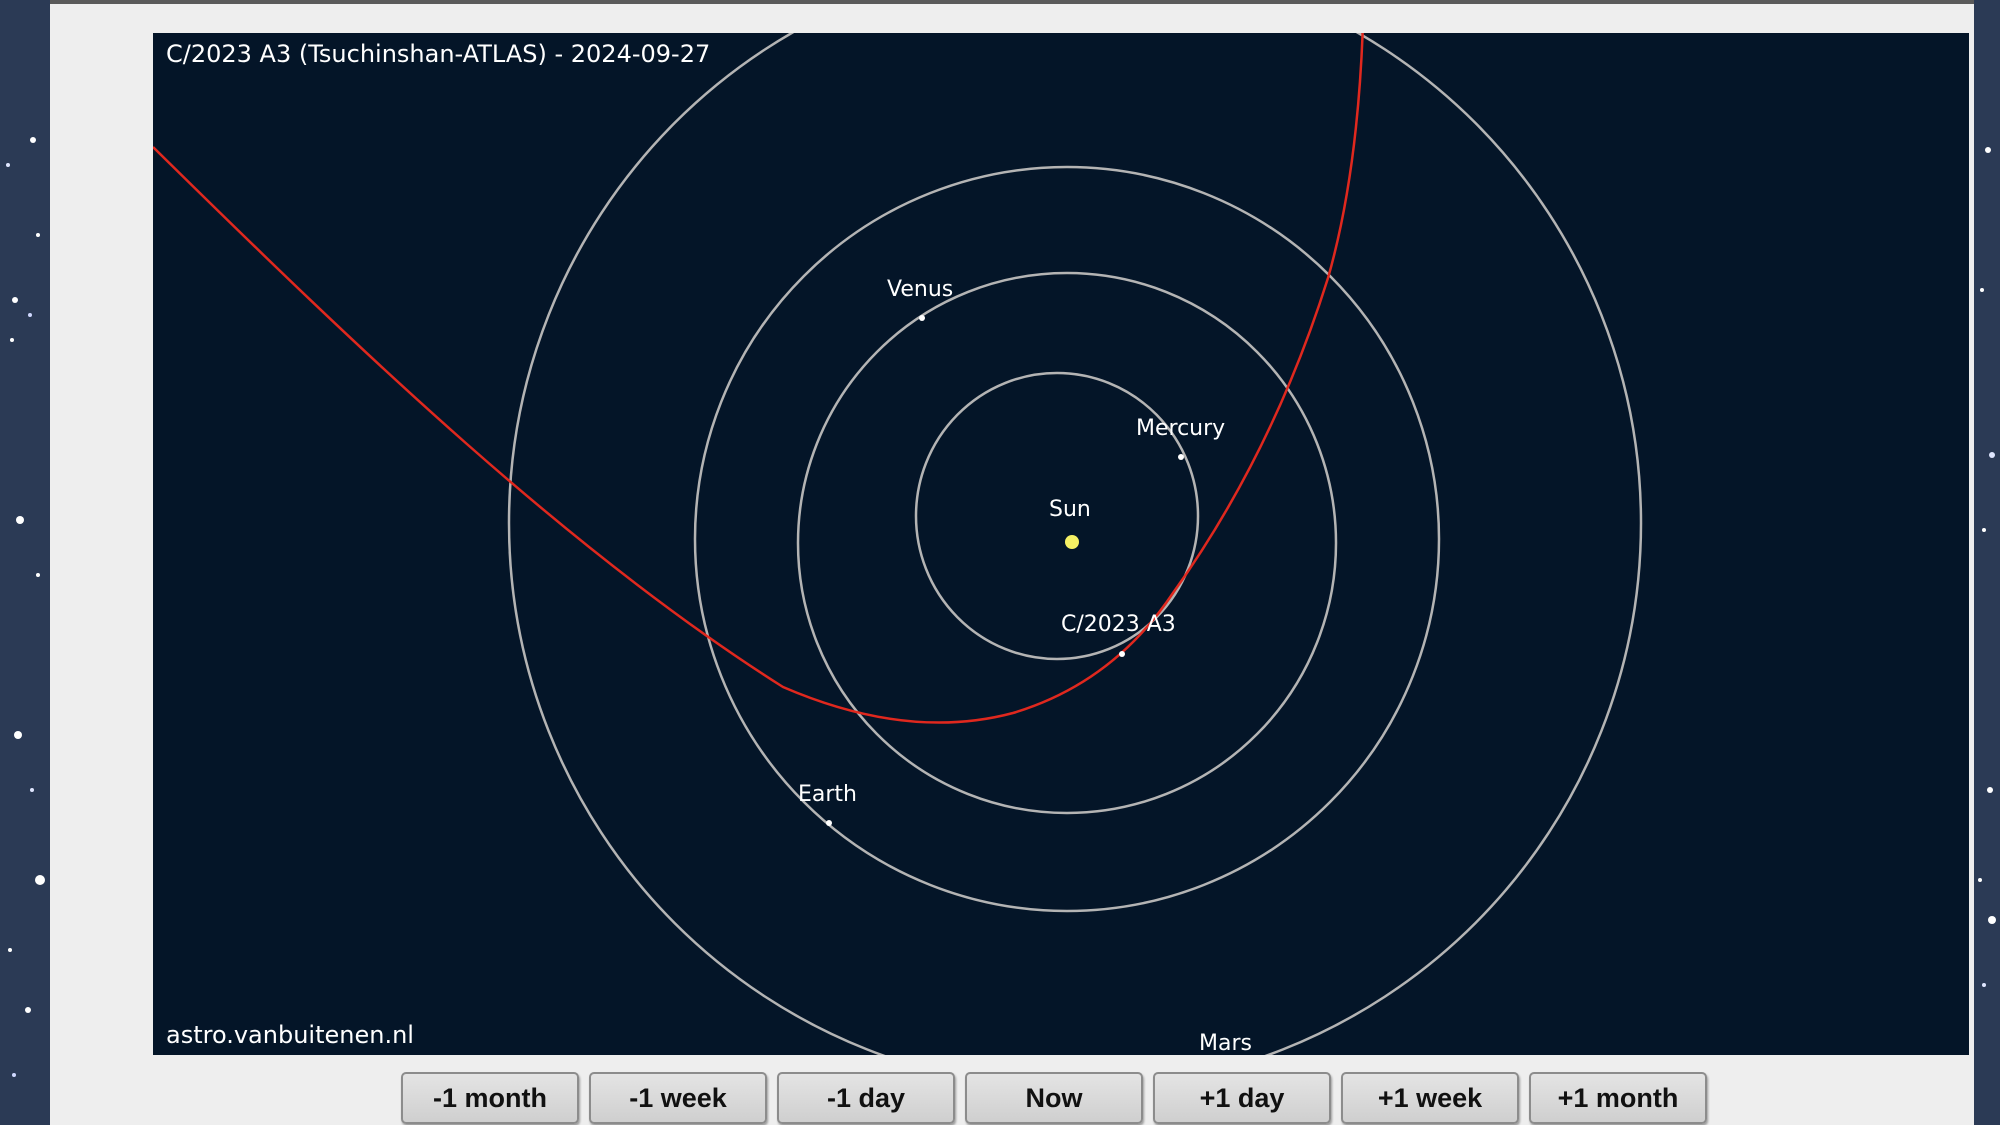  I want to click on earth-marker, so click(829, 823).